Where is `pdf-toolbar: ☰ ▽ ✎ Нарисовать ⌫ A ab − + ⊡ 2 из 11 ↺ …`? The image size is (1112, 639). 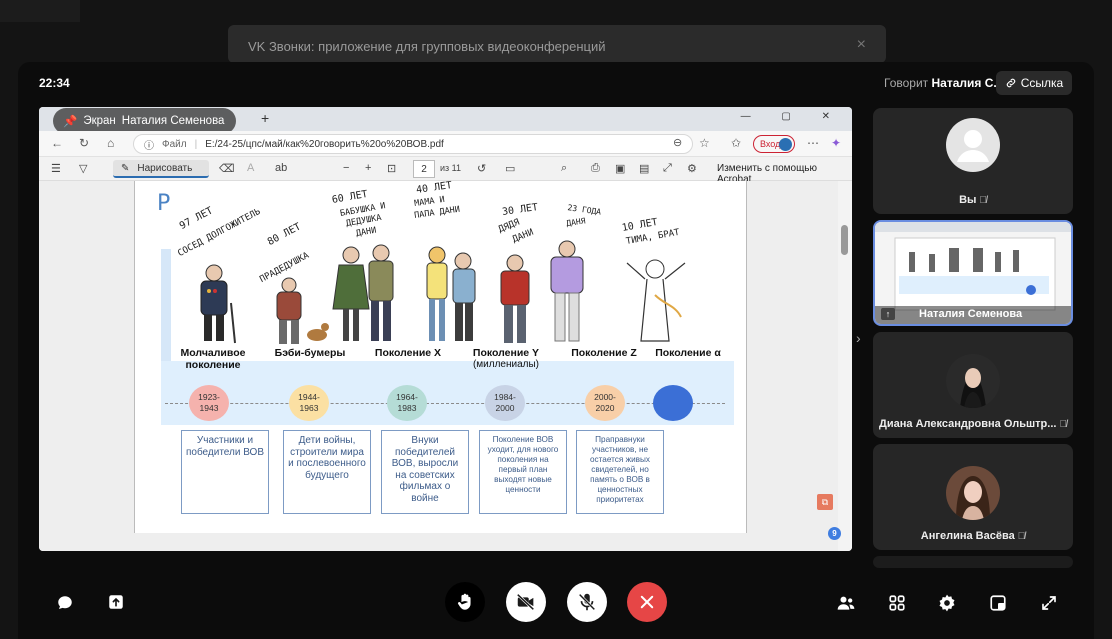 pdf-toolbar: ☰ ▽ ✎ Нарисовать ⌫ A ab − + ⊡ 2 из 11 ↺ … is located at coordinates (445, 171).